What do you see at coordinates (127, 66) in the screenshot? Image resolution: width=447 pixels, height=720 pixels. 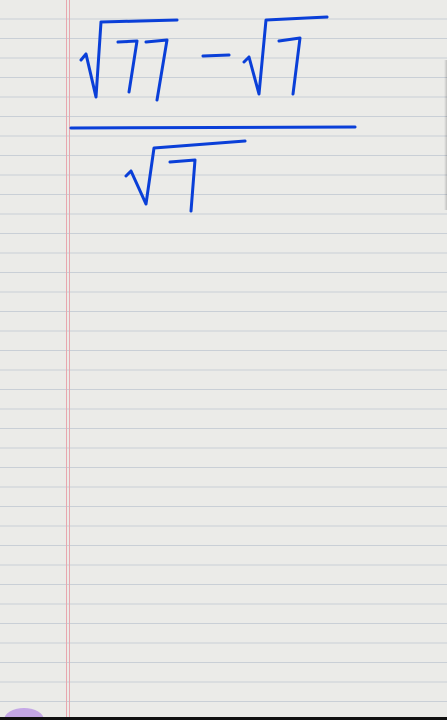 I see `digit-seven-a` at bounding box center [127, 66].